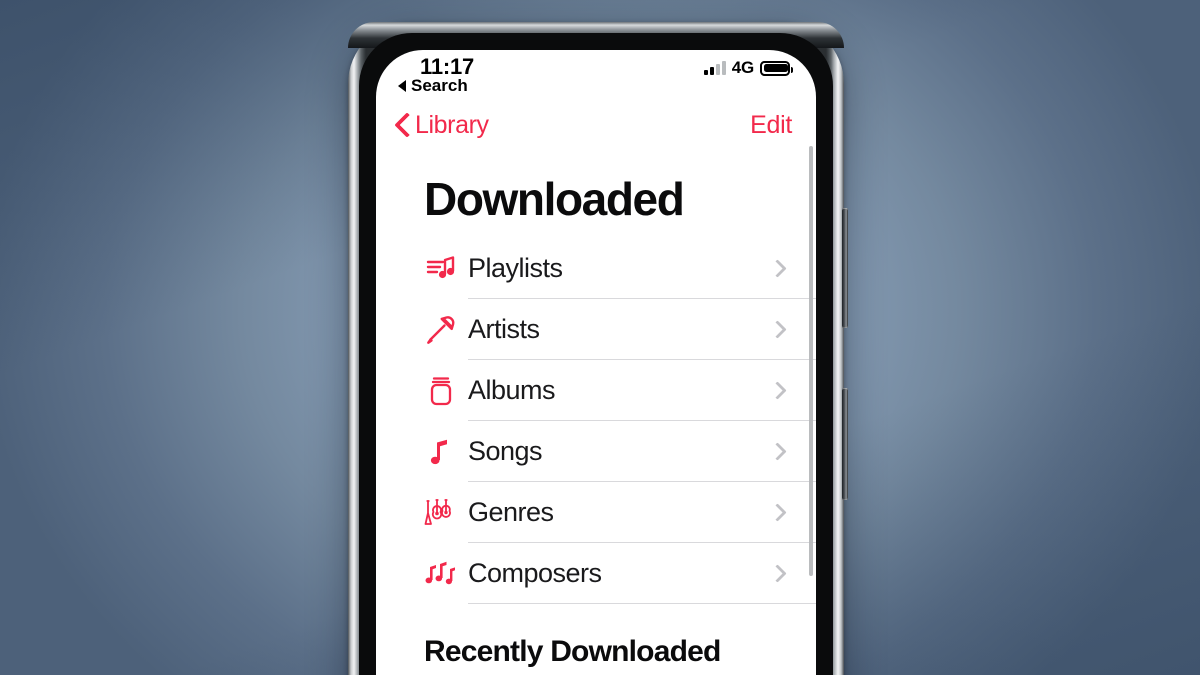  Describe the element at coordinates (620, 268) in the screenshot. I see `library-row-playlists: Playlists` at that location.